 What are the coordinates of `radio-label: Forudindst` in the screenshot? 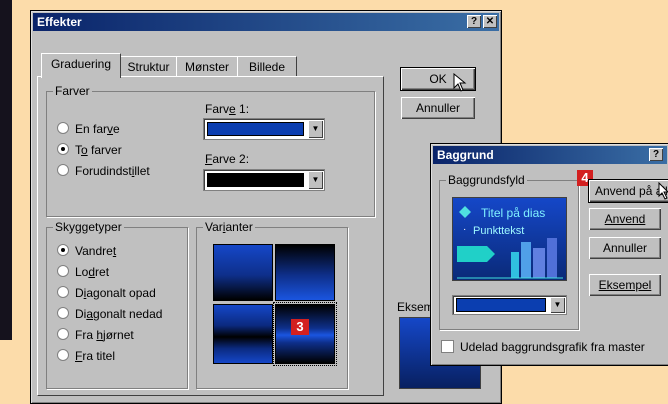 It's located at (103, 171).